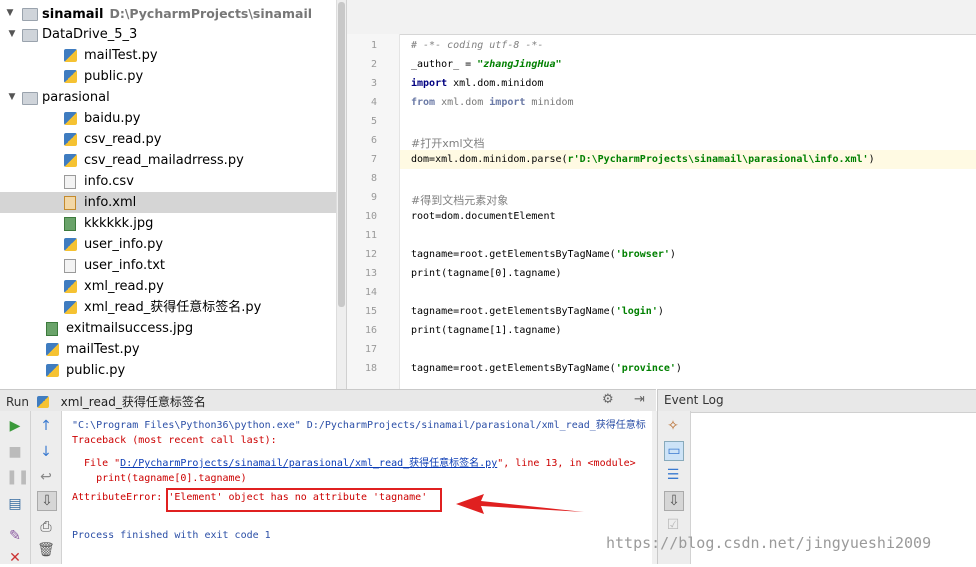 The image size is (976, 567). What do you see at coordinates (373, 83) in the screenshot?
I see `line-number: 3` at bounding box center [373, 83].